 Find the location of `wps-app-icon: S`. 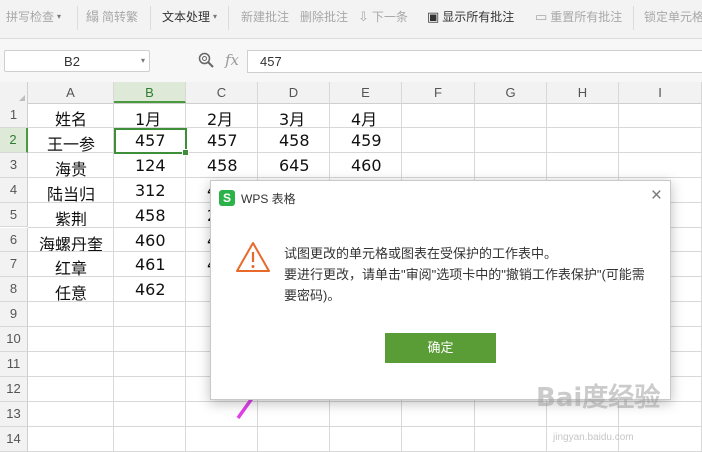

wps-app-icon: S is located at coordinates (227, 198).